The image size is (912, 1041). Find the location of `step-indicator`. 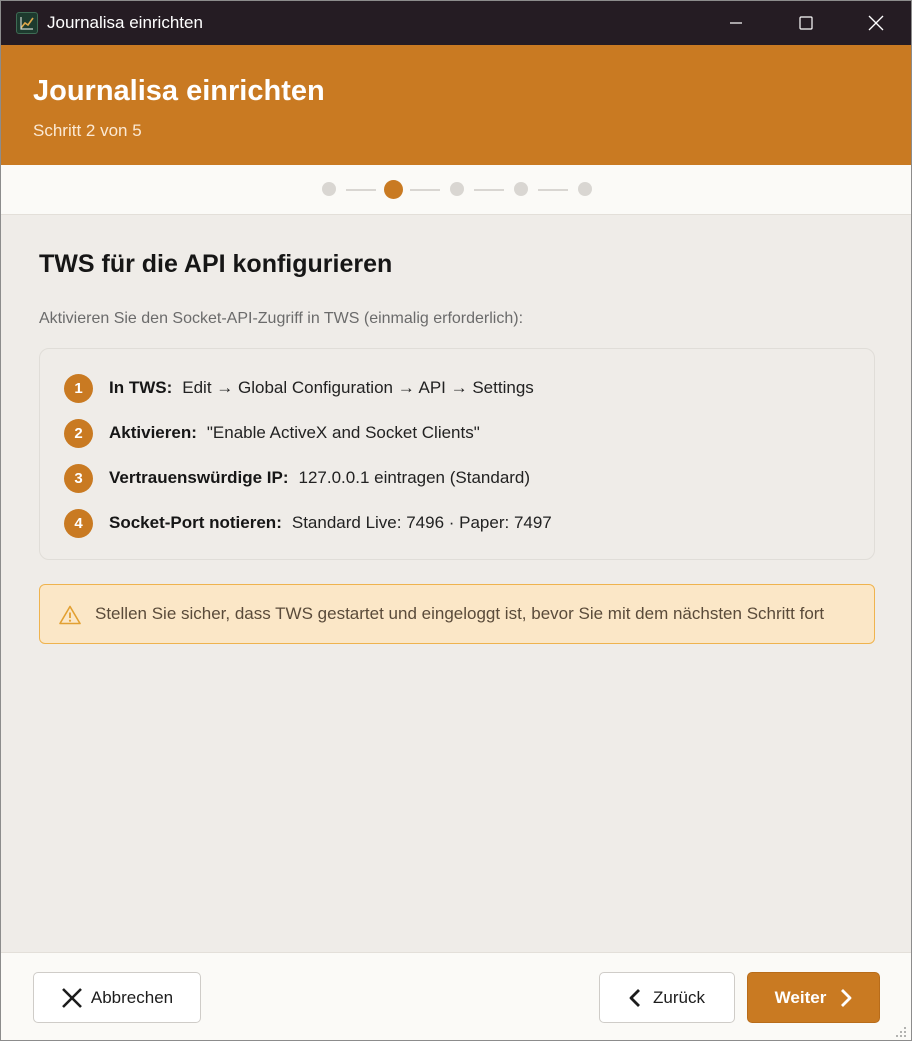

step-indicator is located at coordinates (456, 190).